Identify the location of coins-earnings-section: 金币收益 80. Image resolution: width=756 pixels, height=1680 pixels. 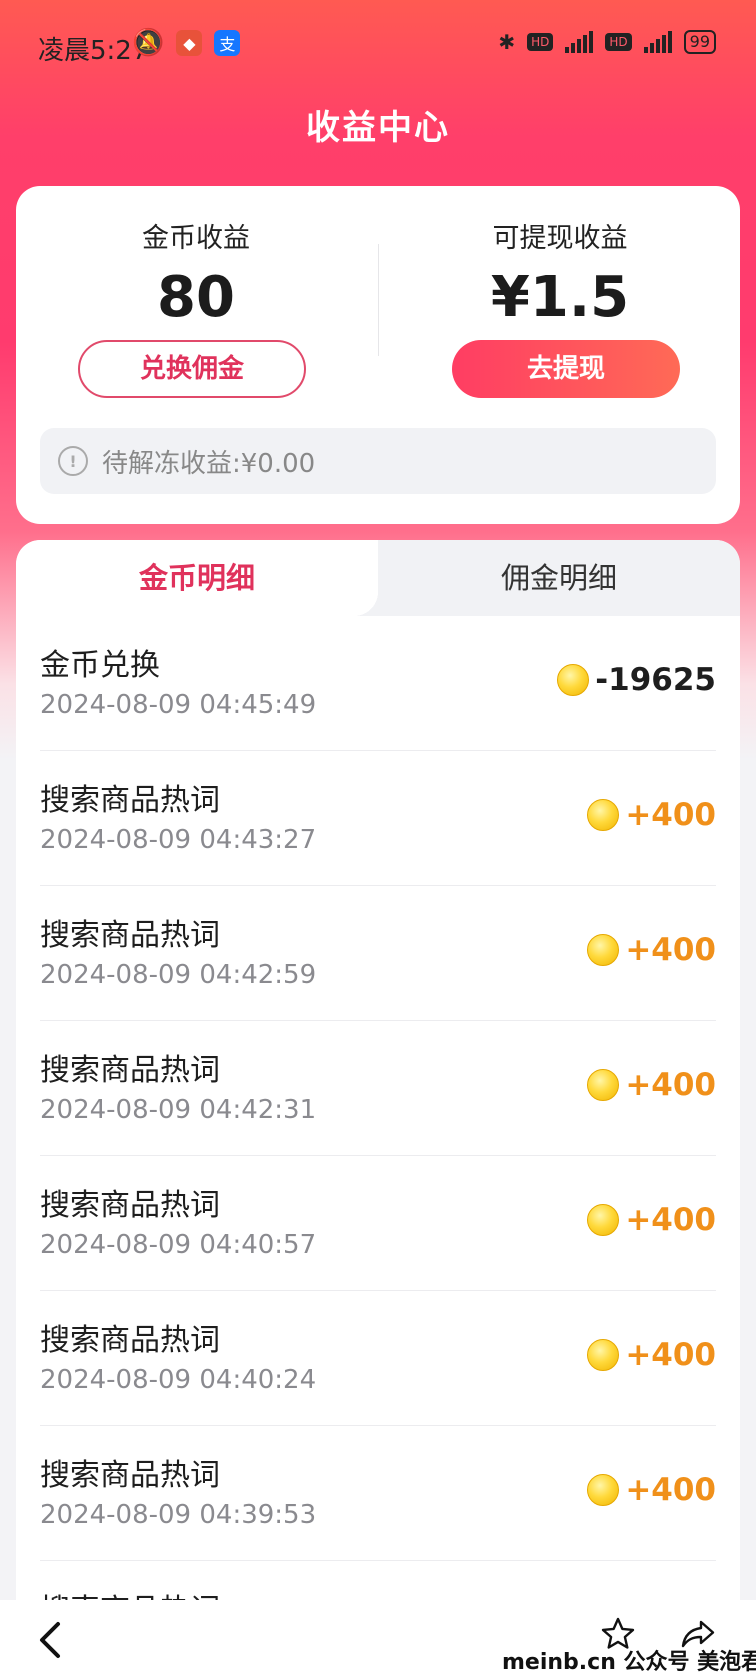
(196, 273).